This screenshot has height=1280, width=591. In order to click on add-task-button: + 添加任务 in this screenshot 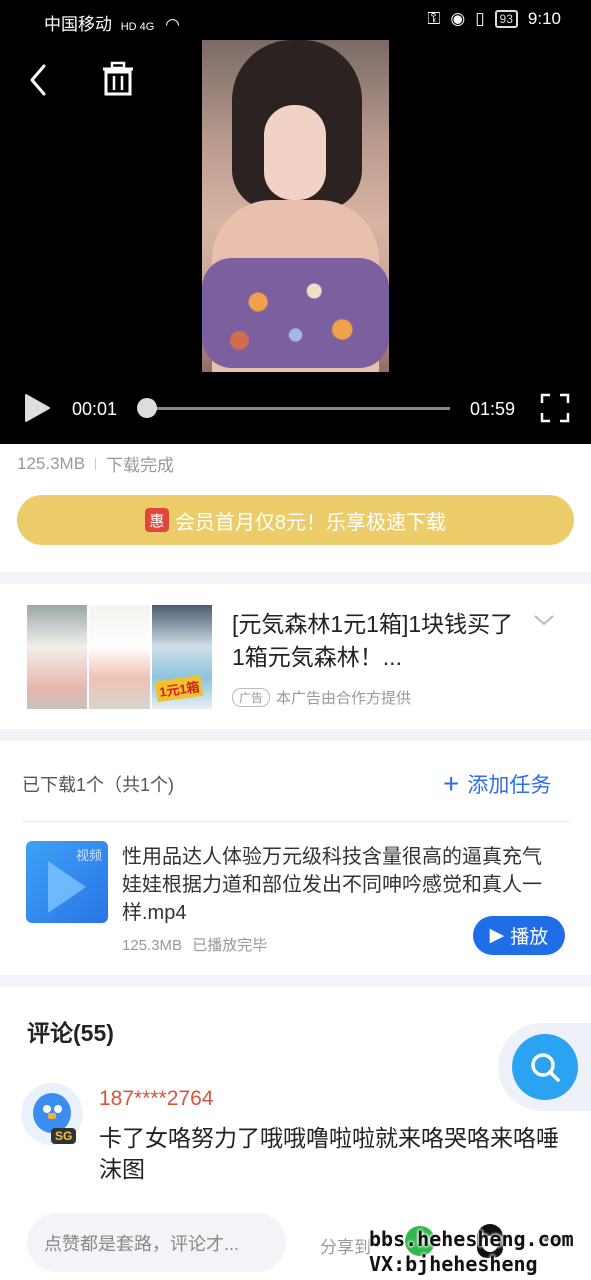, I will do `click(497, 784)`.